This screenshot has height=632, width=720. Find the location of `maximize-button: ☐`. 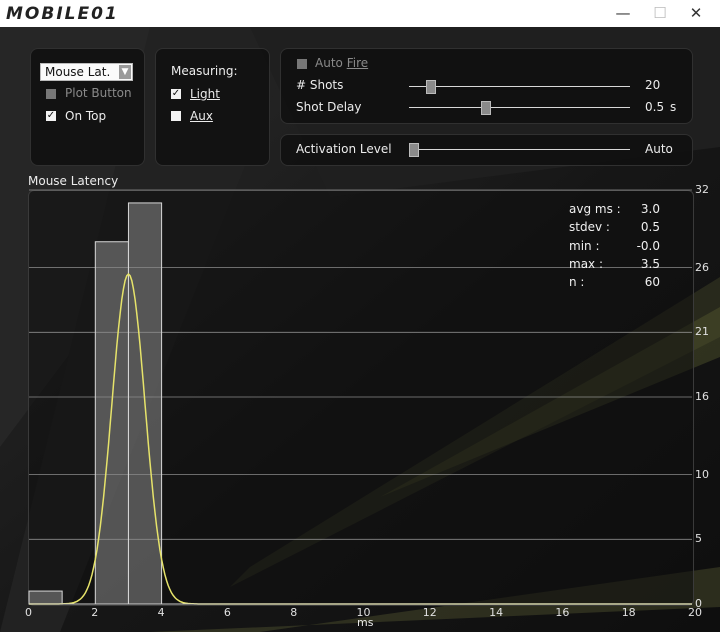

maximize-button: ☐ is located at coordinates (660, 13).